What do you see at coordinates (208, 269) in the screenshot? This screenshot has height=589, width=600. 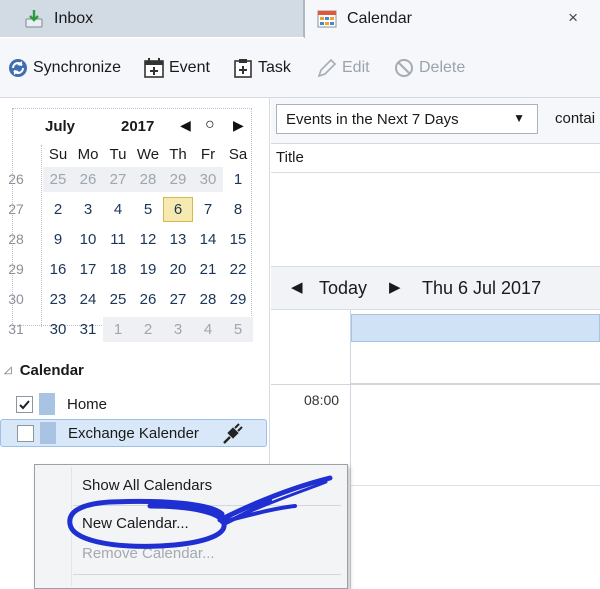 I see `day-cell: 21` at bounding box center [208, 269].